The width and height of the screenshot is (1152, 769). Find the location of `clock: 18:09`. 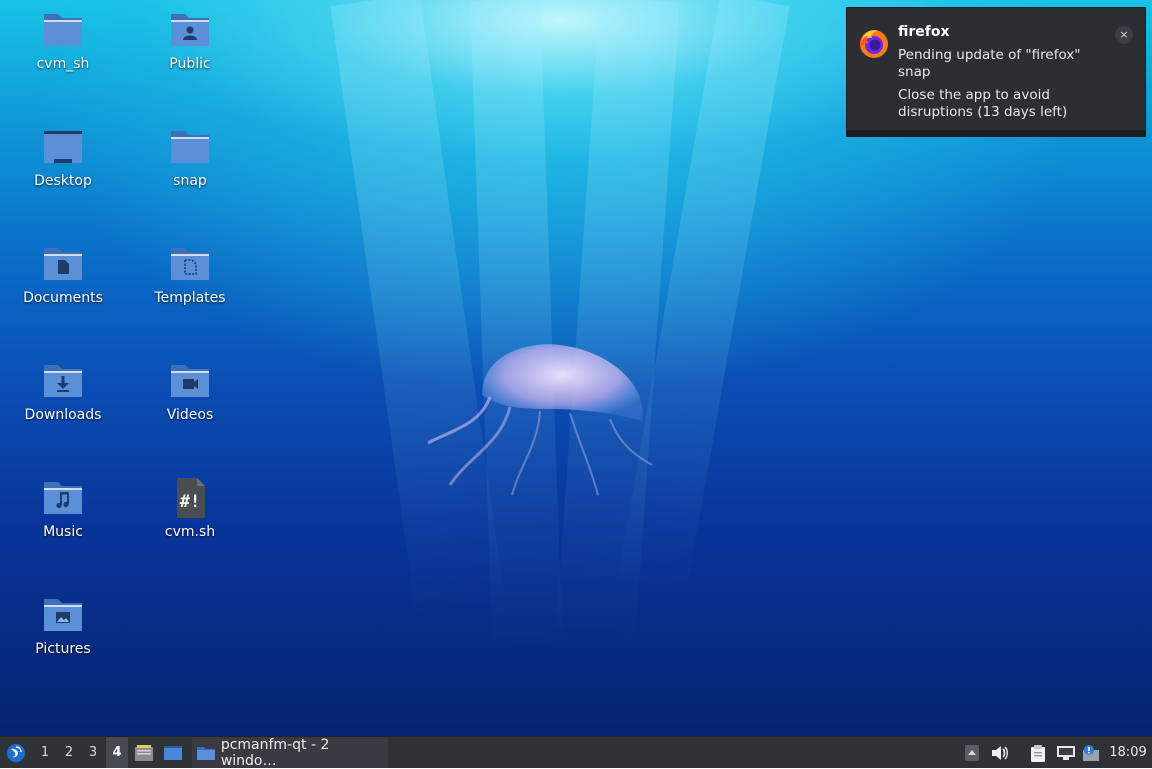

clock: 18:09 is located at coordinates (1128, 752).